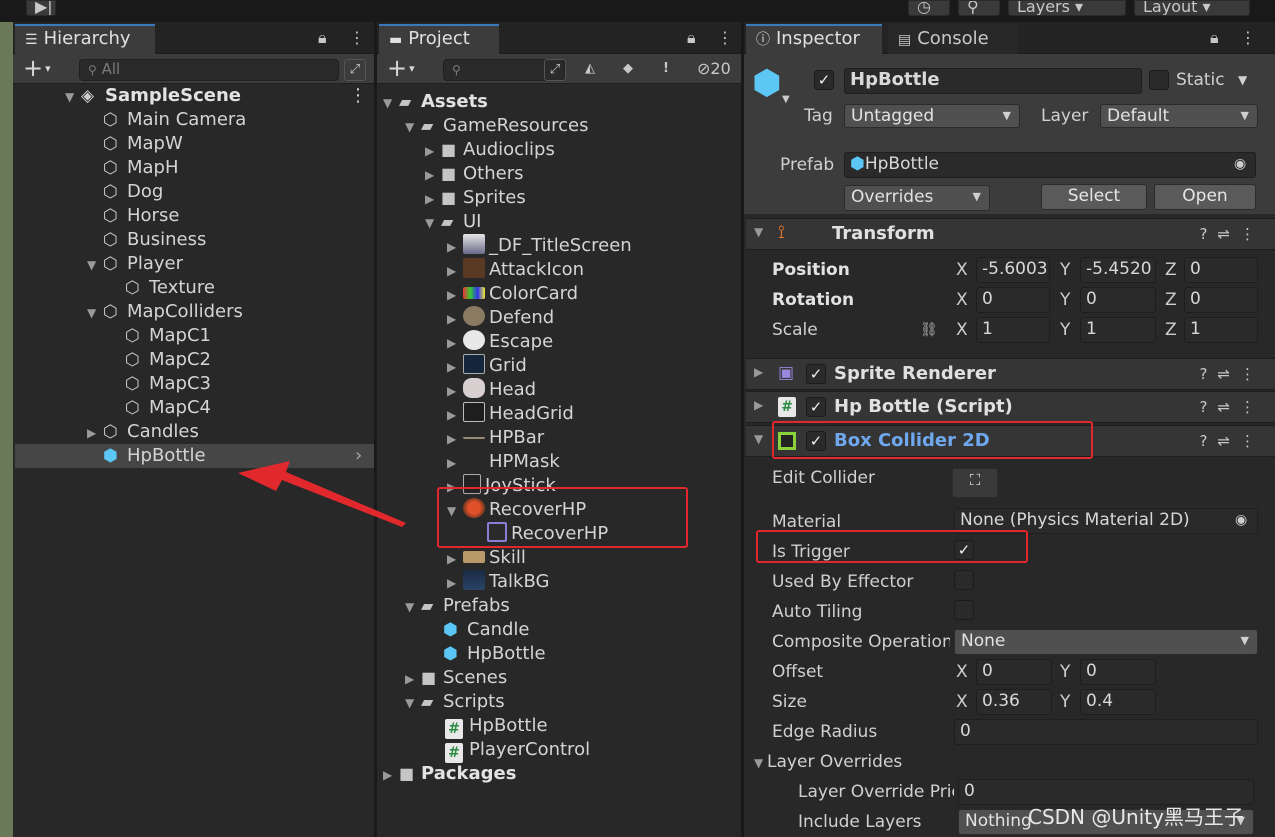 The width and height of the screenshot is (1275, 837). What do you see at coordinates (165, 312) in the screenshot?
I see `list-item: ▼ ⬡ MapColliders` at bounding box center [165, 312].